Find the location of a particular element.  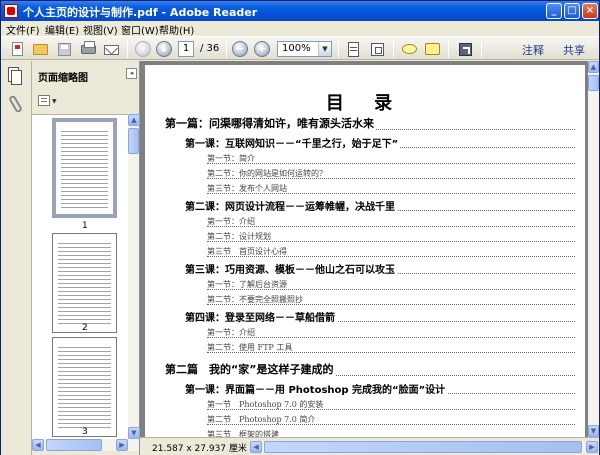

adobe-reader-app-icon is located at coordinates (11, 11).